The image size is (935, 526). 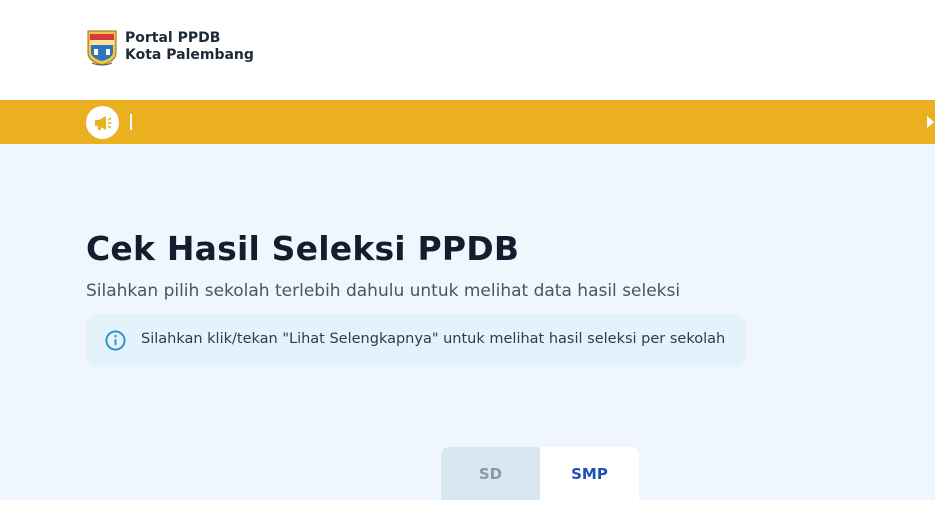 What do you see at coordinates (115, 340) in the screenshot?
I see `info-circle-icon` at bounding box center [115, 340].